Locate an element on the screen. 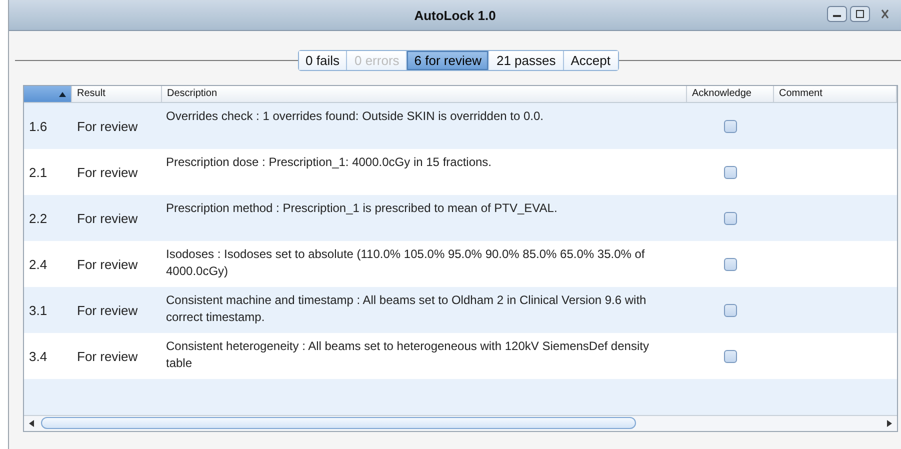 The width and height of the screenshot is (901, 449). column-header: Description is located at coordinates (424, 94).